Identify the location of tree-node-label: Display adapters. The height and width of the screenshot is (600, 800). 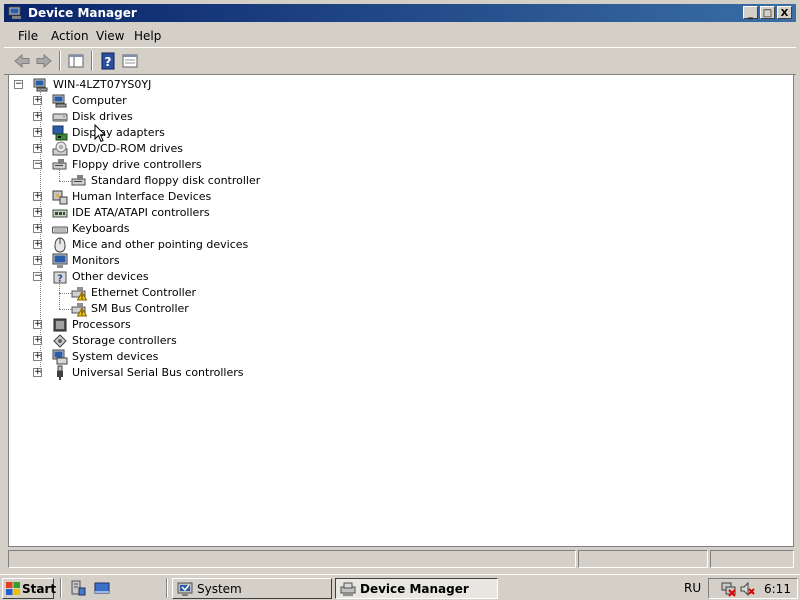
(118, 132).